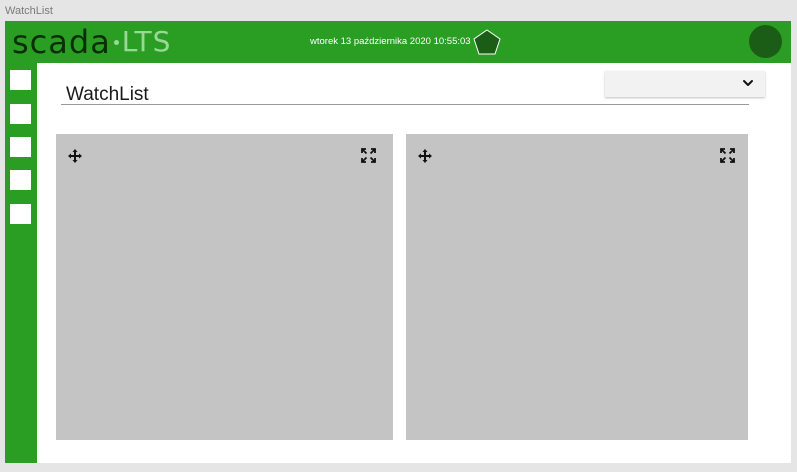 The image size is (797, 472). Describe the element at coordinates (61, 42) in the screenshot. I see `logo-main-text: SCADA` at that location.